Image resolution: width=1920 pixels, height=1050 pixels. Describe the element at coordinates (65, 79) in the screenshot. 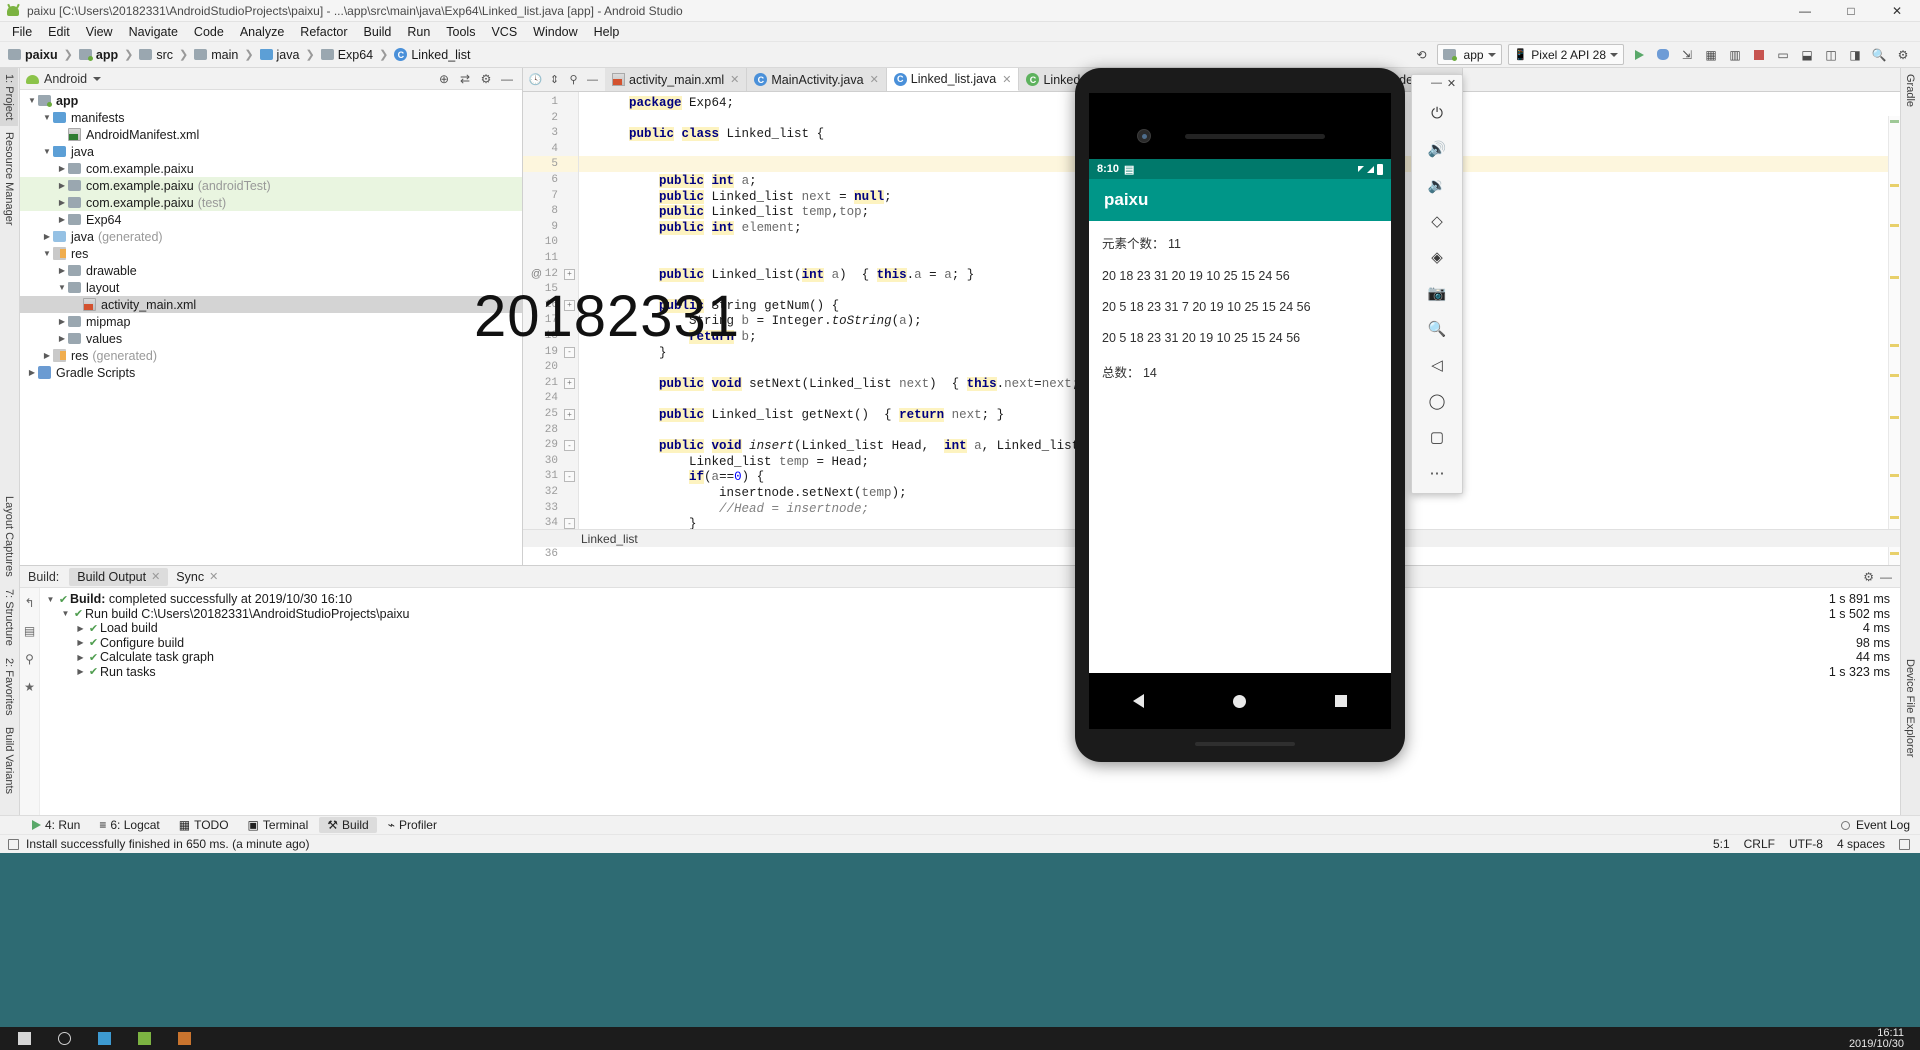

I see `project-view-selector: Android` at that location.